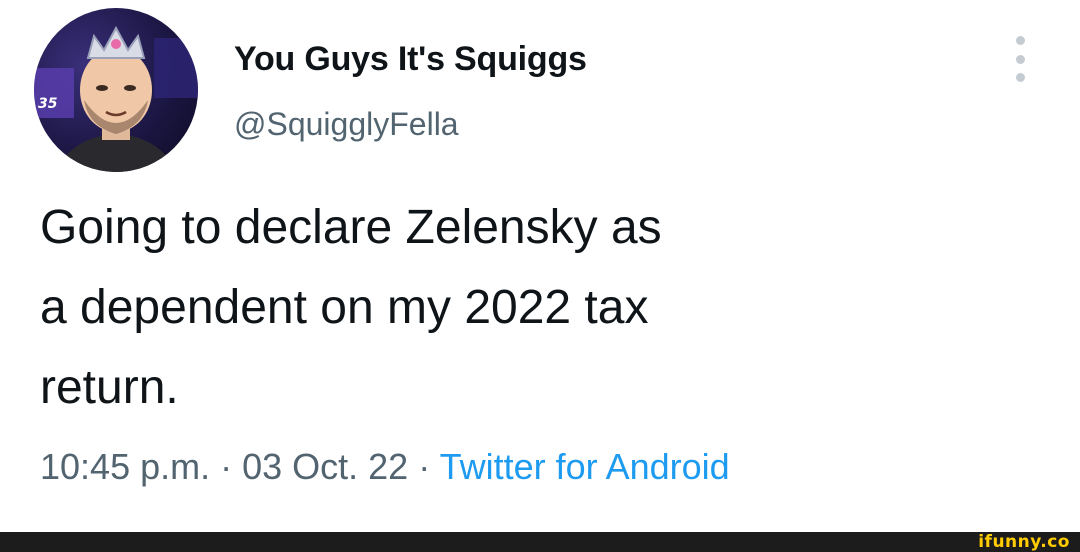  I want to click on svg-text: 35, so click(48, 104).